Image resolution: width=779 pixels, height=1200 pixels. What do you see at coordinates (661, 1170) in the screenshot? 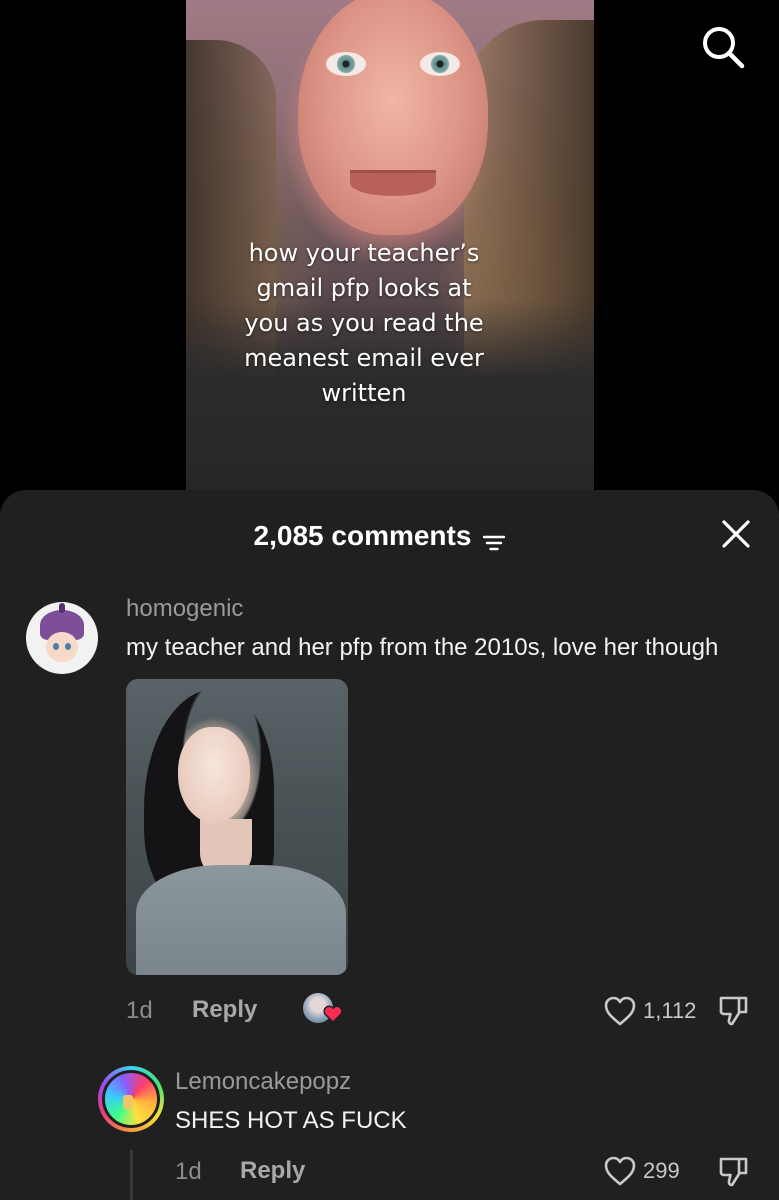
I see `like-count: 299` at bounding box center [661, 1170].